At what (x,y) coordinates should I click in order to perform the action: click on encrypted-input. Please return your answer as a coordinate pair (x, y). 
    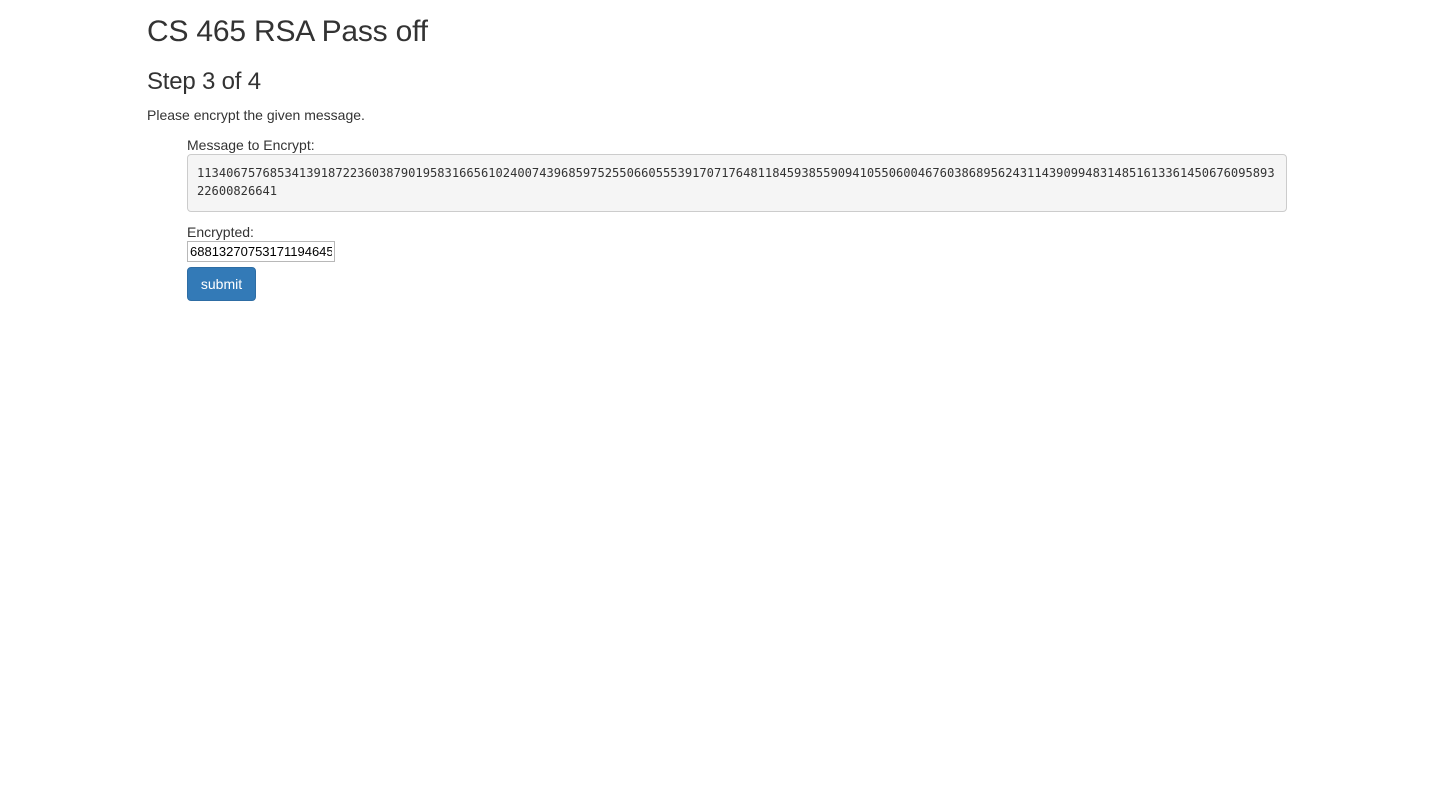
    Looking at the image, I should click on (261, 251).